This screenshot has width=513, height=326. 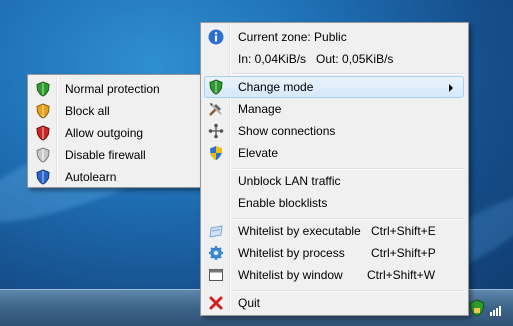 What do you see at coordinates (497, 310) in the screenshot?
I see `signal-tray-icon` at bounding box center [497, 310].